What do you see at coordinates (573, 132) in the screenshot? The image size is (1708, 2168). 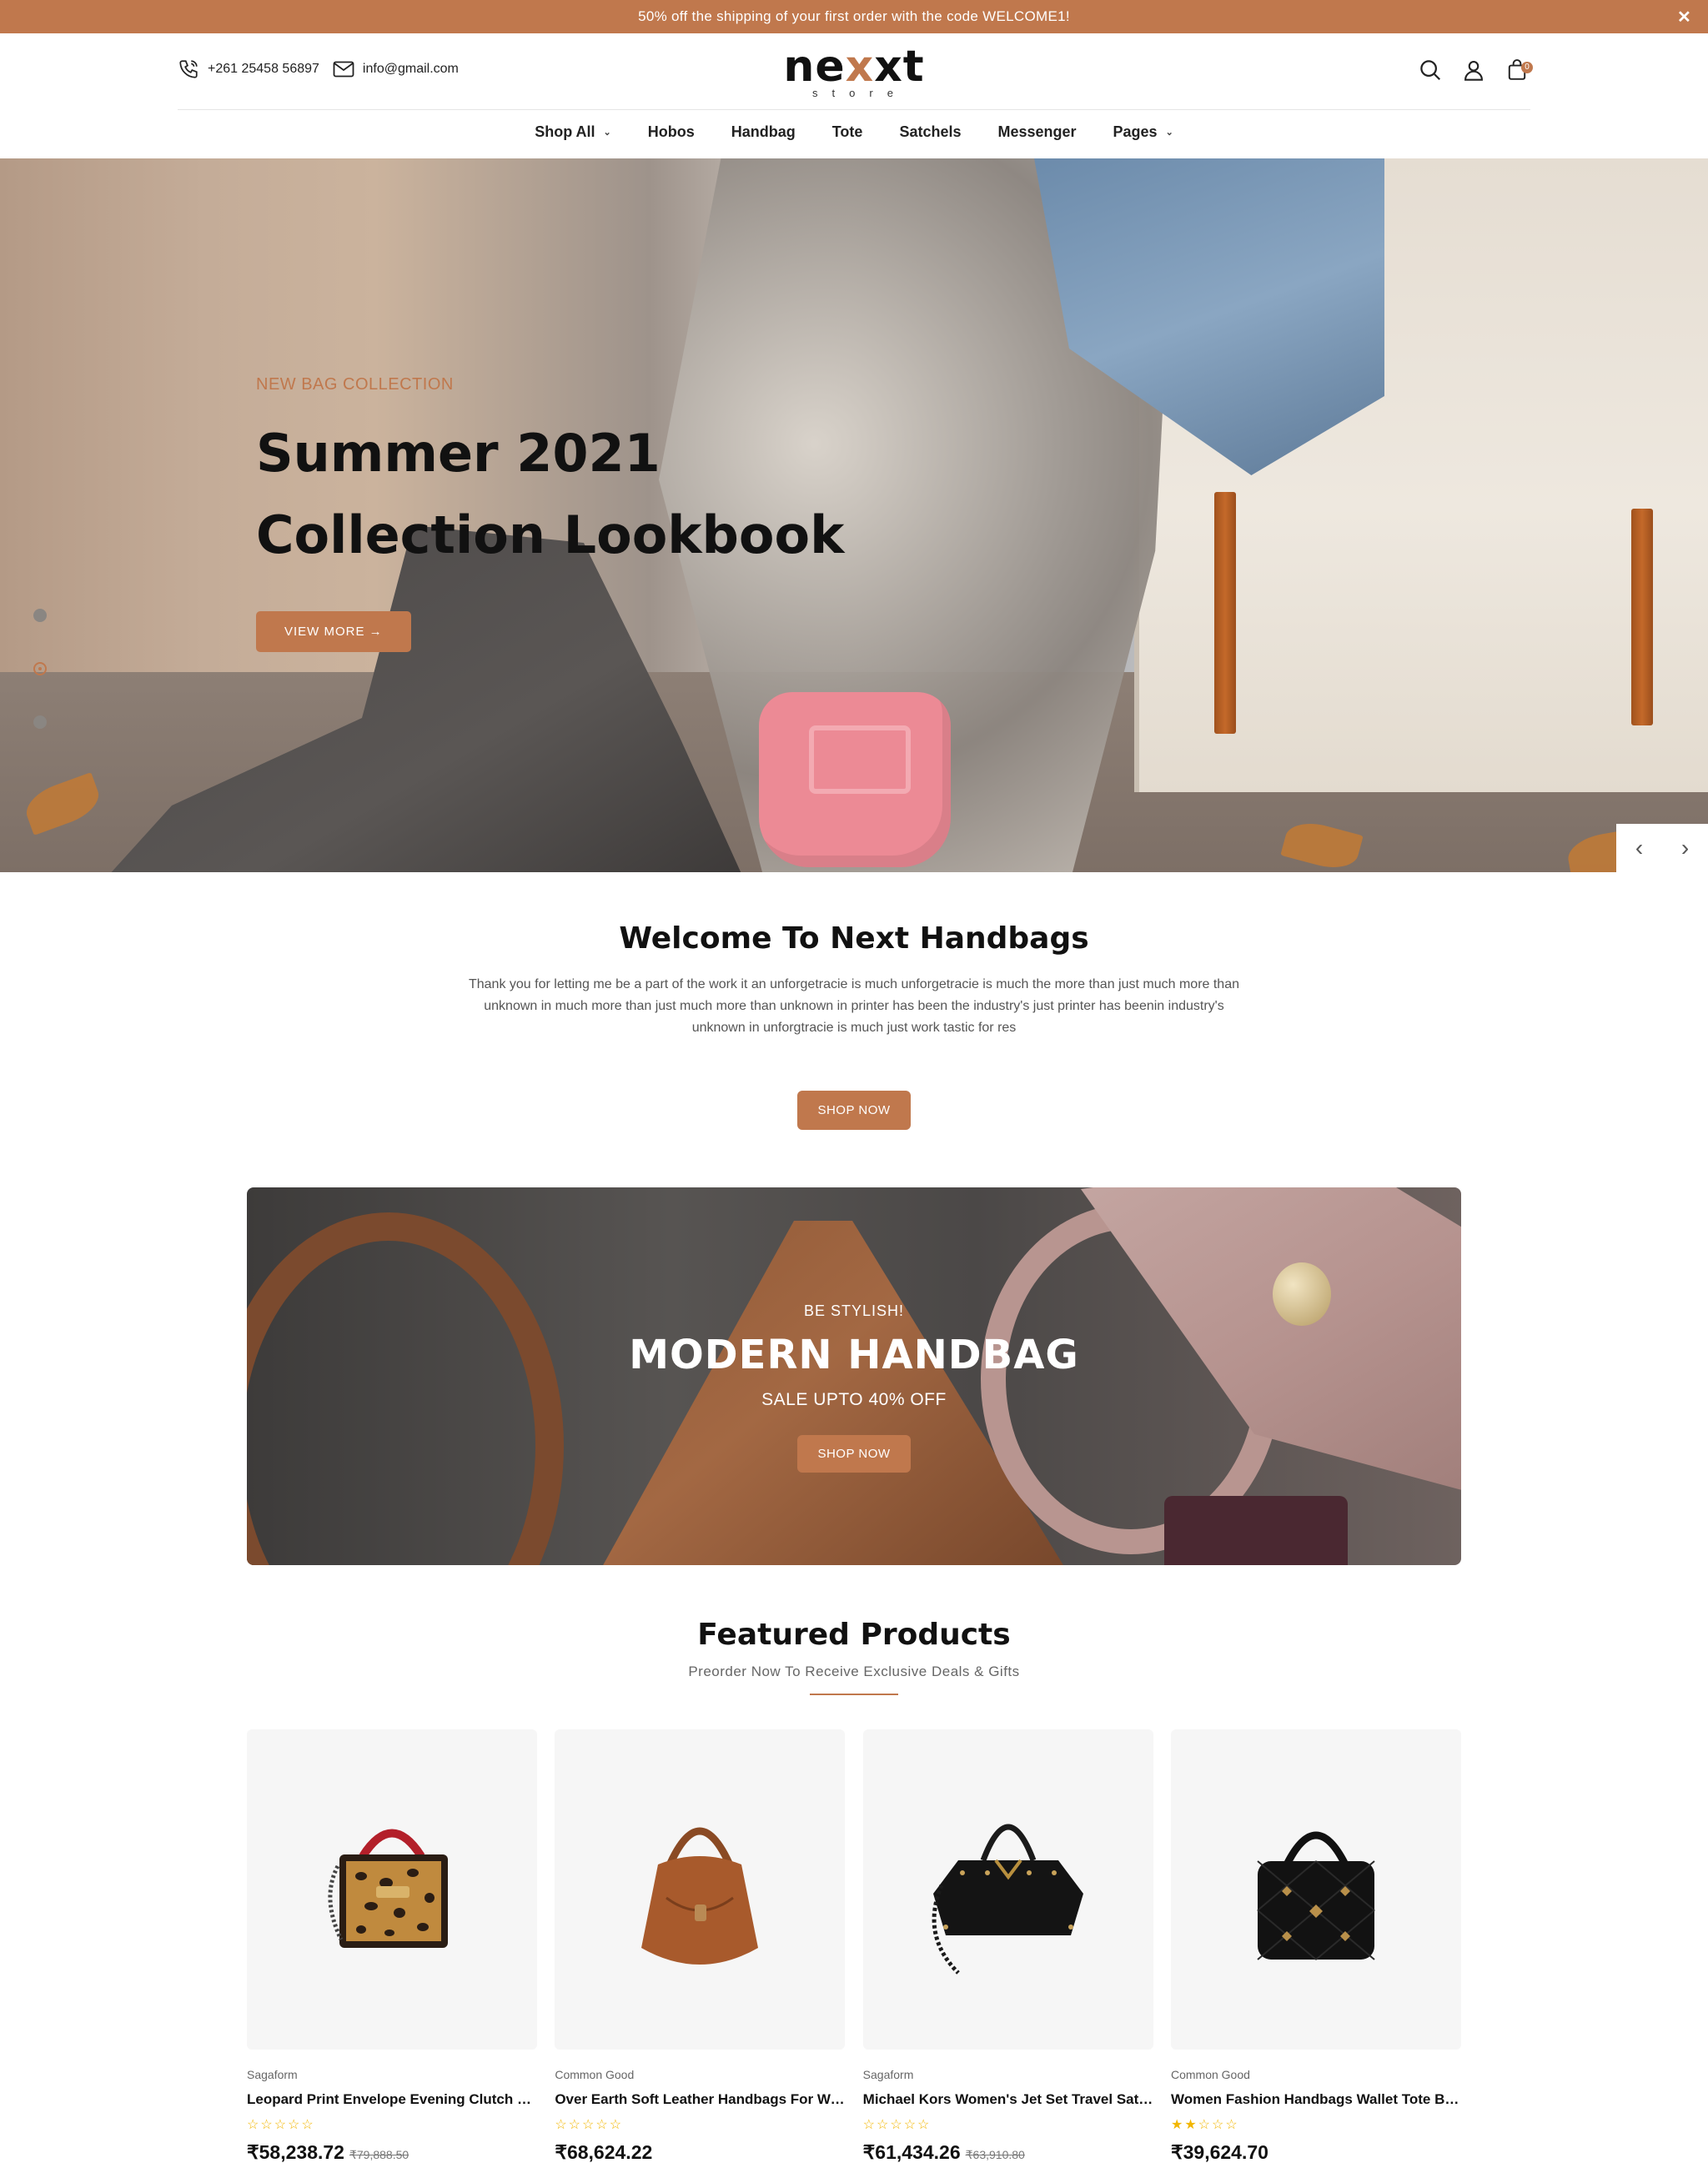 I see `nav-shop-all: Shop All ⌄` at bounding box center [573, 132].